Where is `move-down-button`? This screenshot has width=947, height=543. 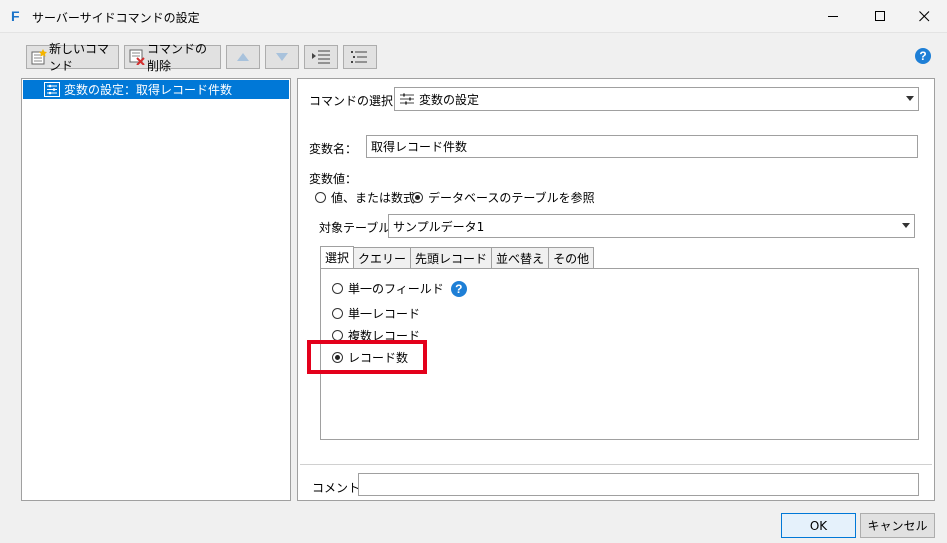
move-down-button is located at coordinates (282, 57).